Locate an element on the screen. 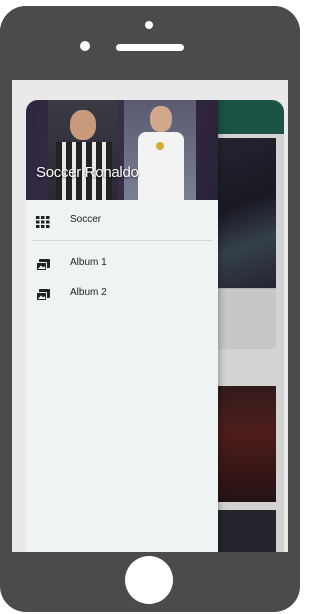  menu-item-label: Soccer is located at coordinates (86, 219).